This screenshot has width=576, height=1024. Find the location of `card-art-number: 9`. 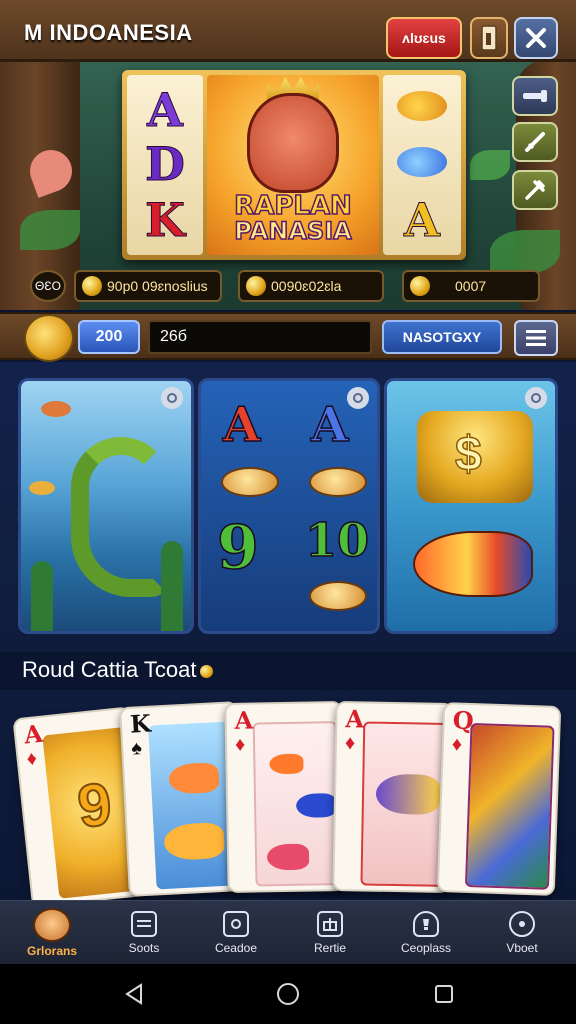

card-art-number: 9 is located at coordinates (94, 805).